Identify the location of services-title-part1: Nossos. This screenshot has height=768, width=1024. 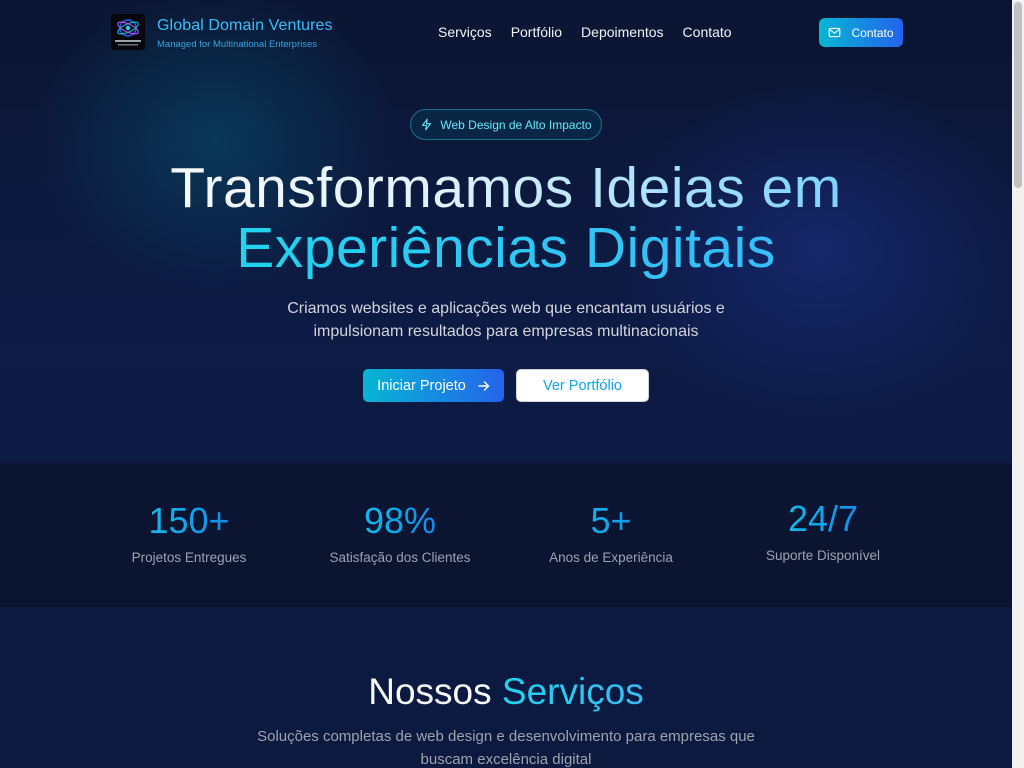
(430, 691).